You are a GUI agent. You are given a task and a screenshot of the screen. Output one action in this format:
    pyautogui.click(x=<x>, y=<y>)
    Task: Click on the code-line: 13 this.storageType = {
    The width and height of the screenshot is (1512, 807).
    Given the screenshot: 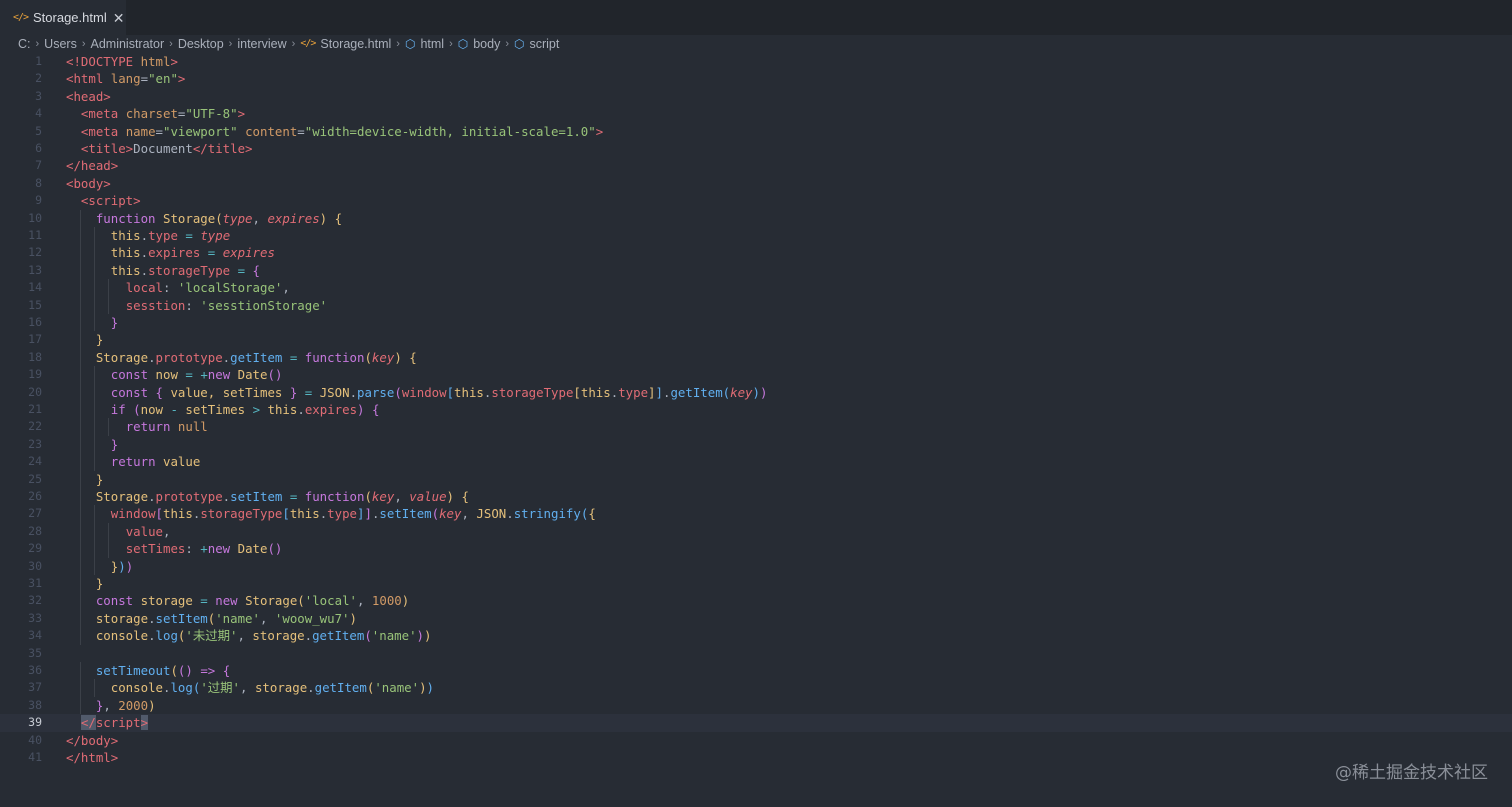 What is the action you would take?
    pyautogui.click(x=756, y=270)
    